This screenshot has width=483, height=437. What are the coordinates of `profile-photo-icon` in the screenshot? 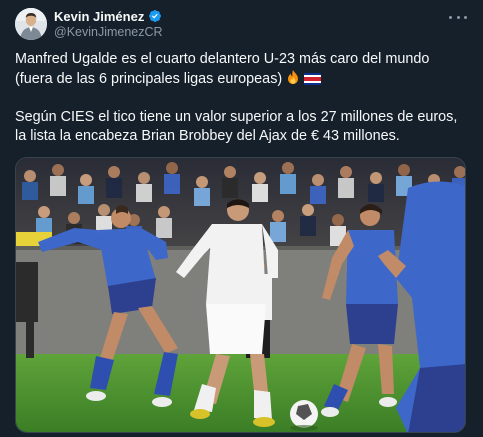 It's located at (31, 24).